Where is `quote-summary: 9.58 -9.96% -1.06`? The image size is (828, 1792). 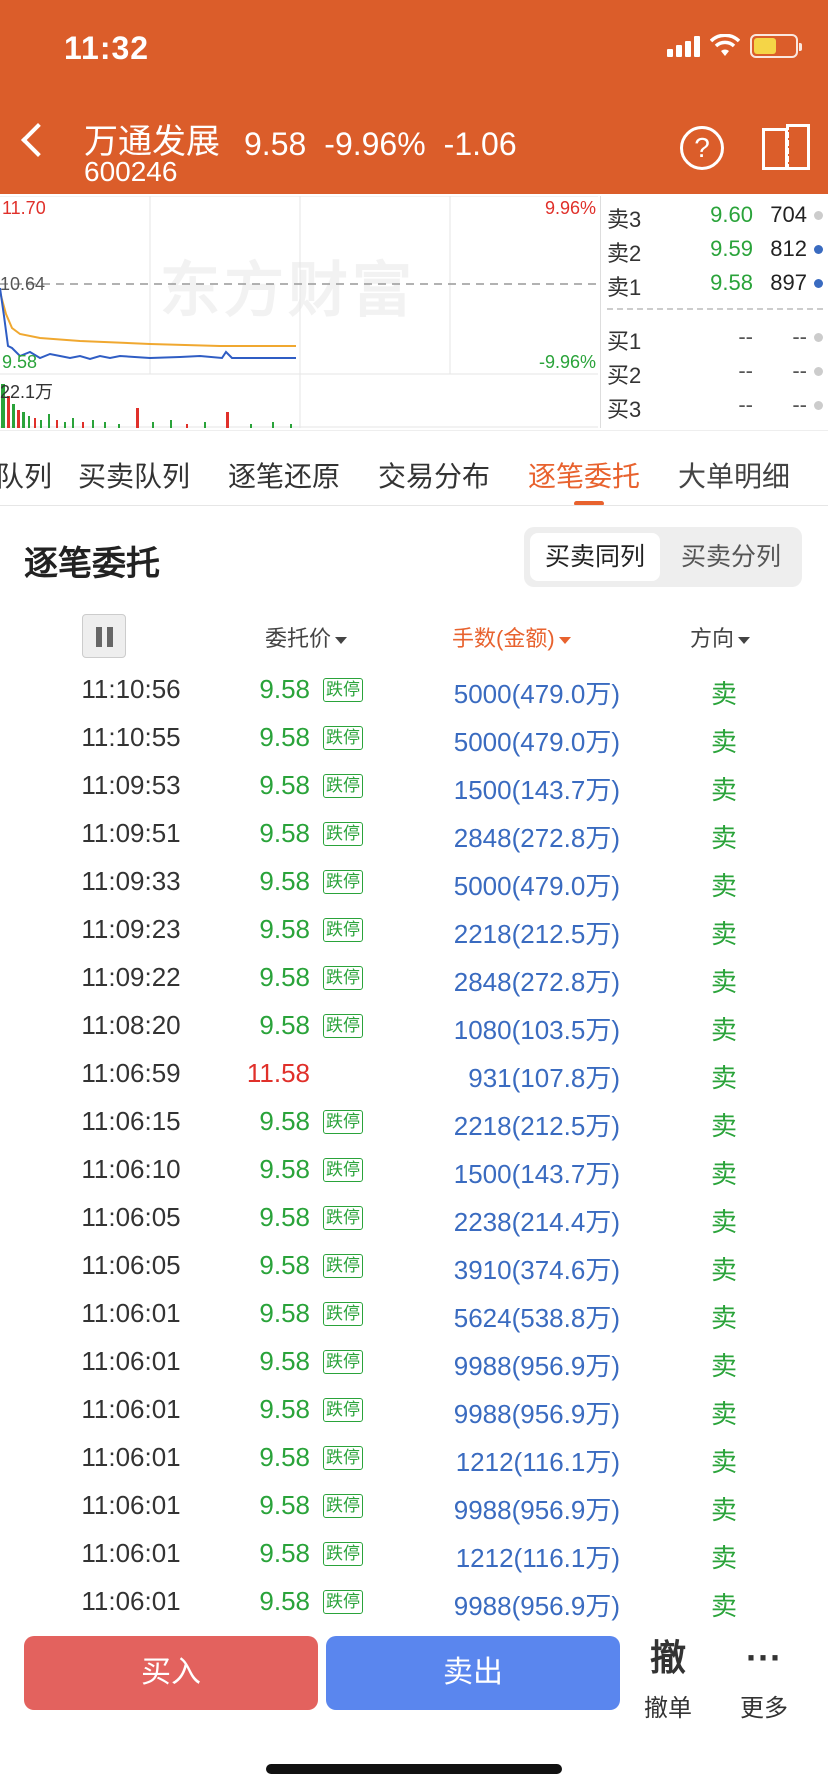 quote-summary: 9.58 -9.96% -1.06 is located at coordinates (380, 144).